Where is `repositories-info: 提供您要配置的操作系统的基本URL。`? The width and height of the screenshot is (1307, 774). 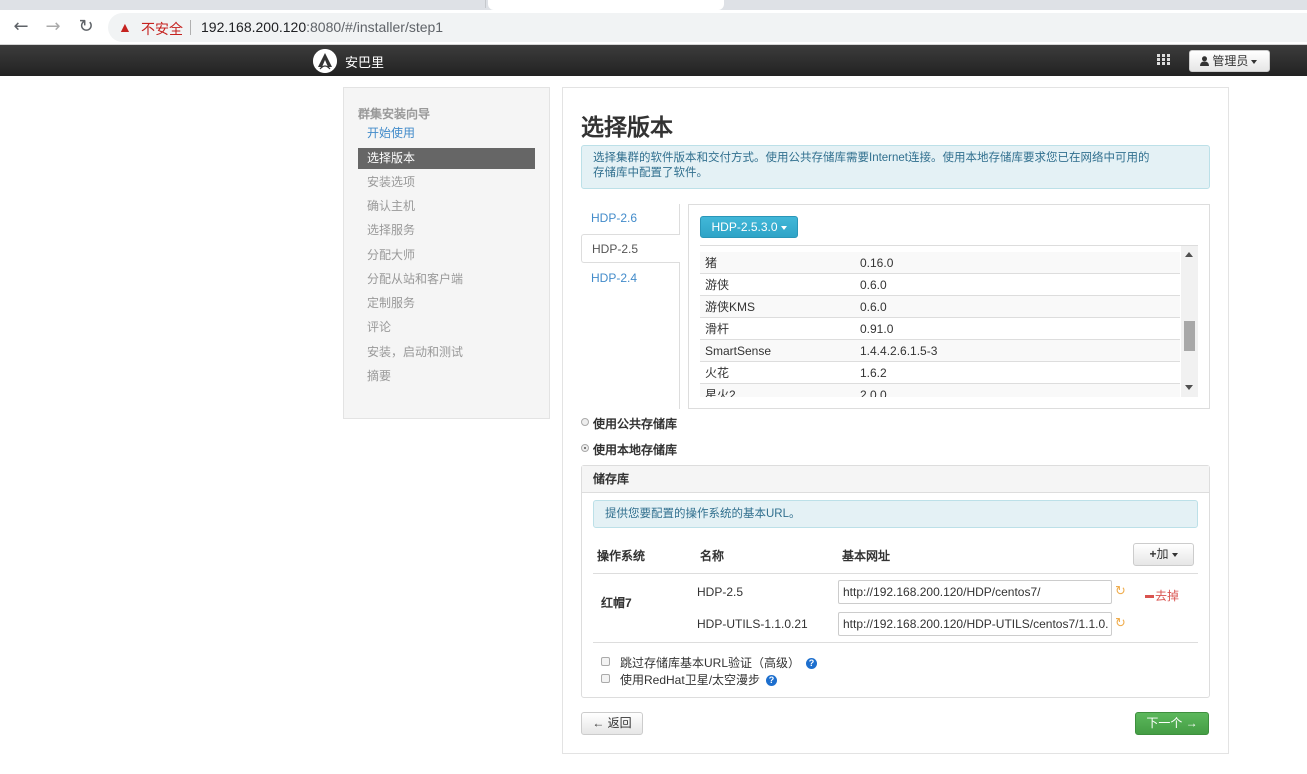 repositories-info: 提供您要配置的操作系统的基本URL。 is located at coordinates (895, 514).